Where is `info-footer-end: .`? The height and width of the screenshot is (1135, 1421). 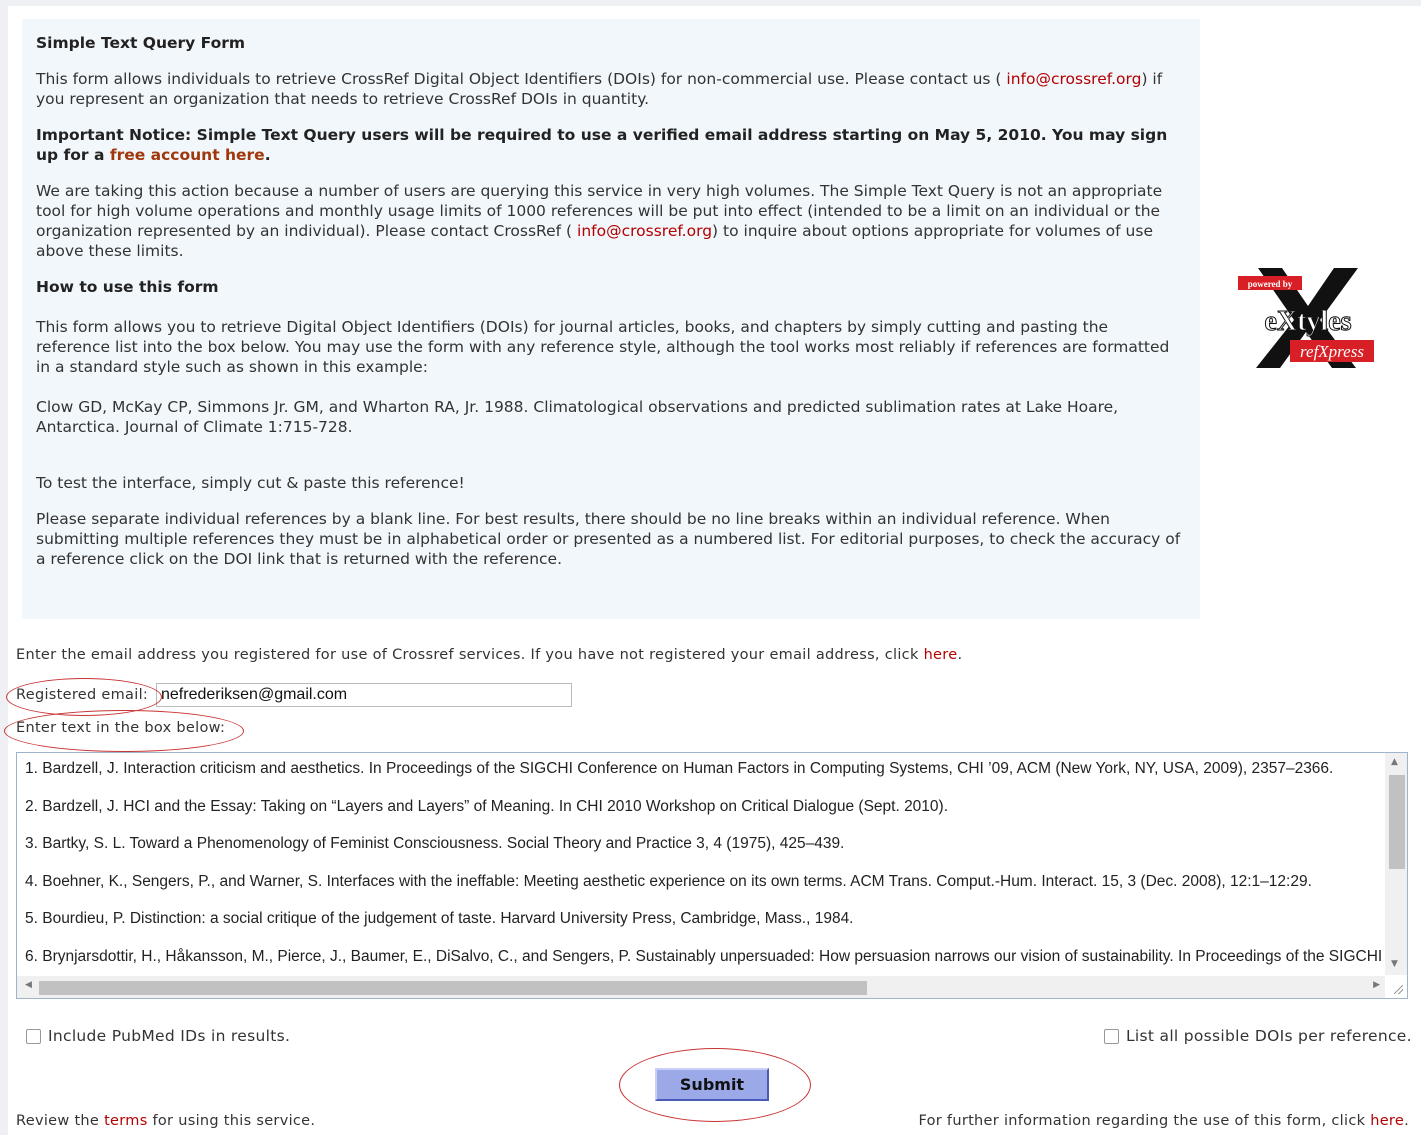 info-footer-end: . is located at coordinates (1406, 1121).